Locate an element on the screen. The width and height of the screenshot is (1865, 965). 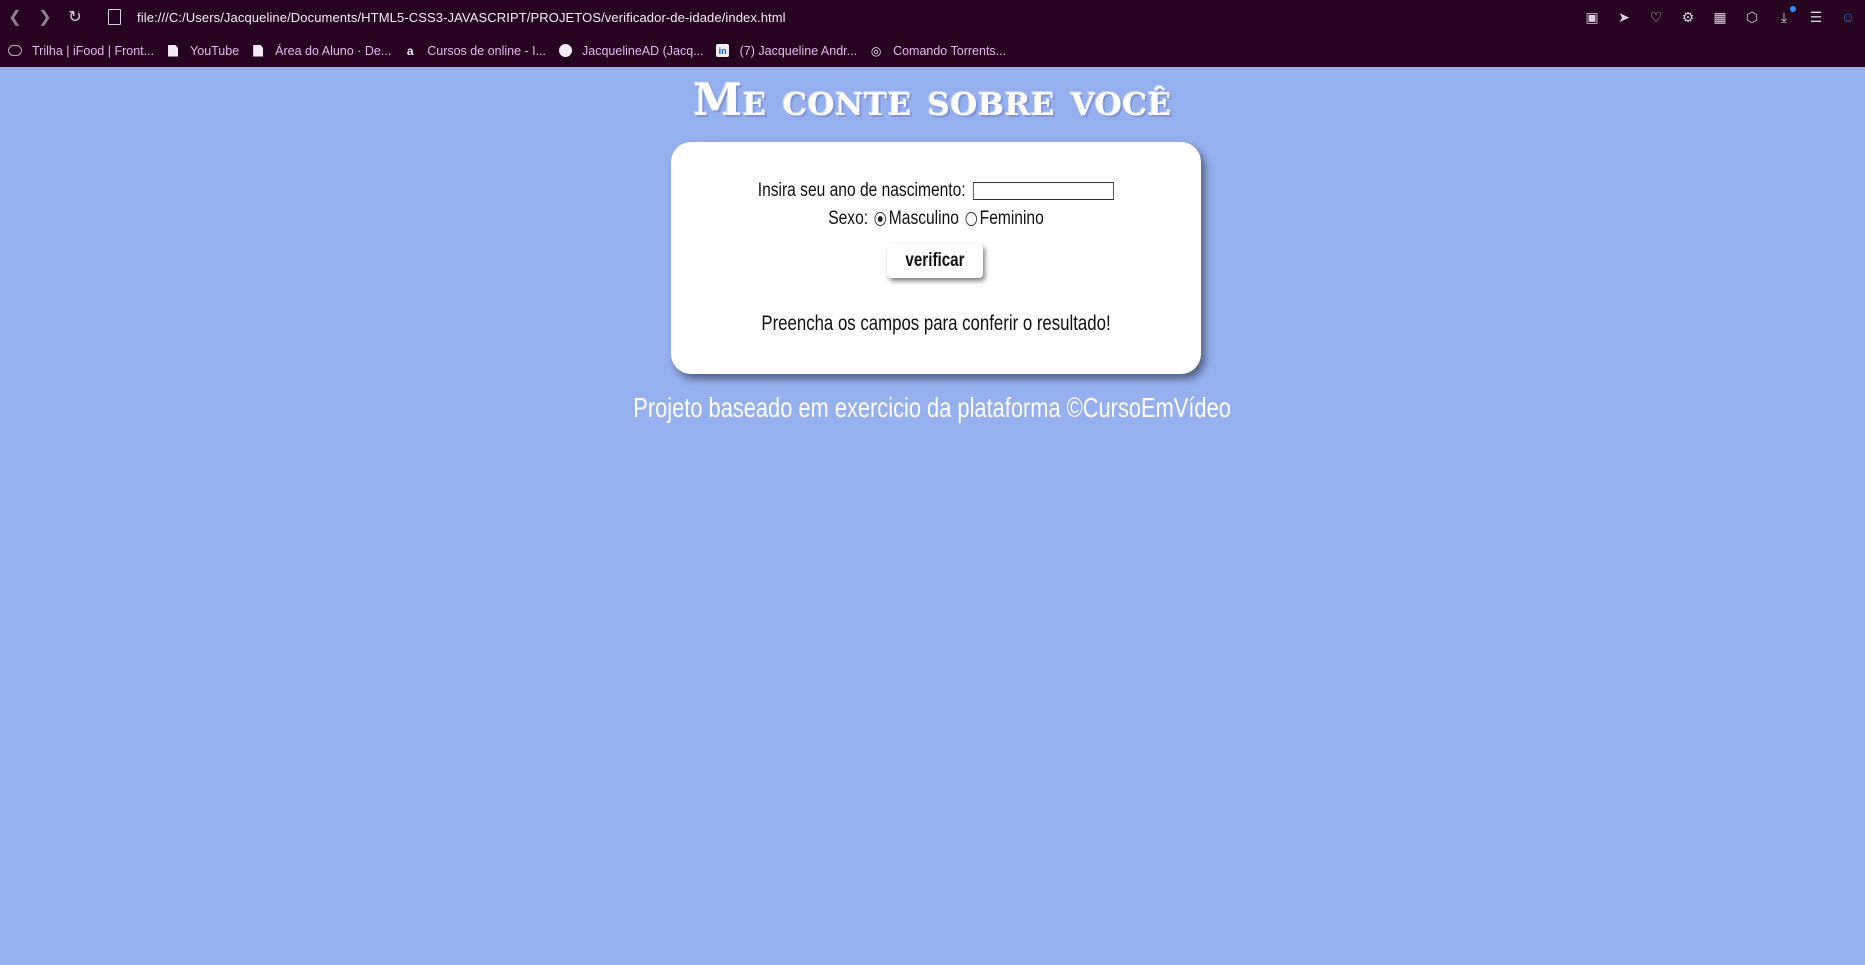
year-input is located at coordinates (1044, 191).